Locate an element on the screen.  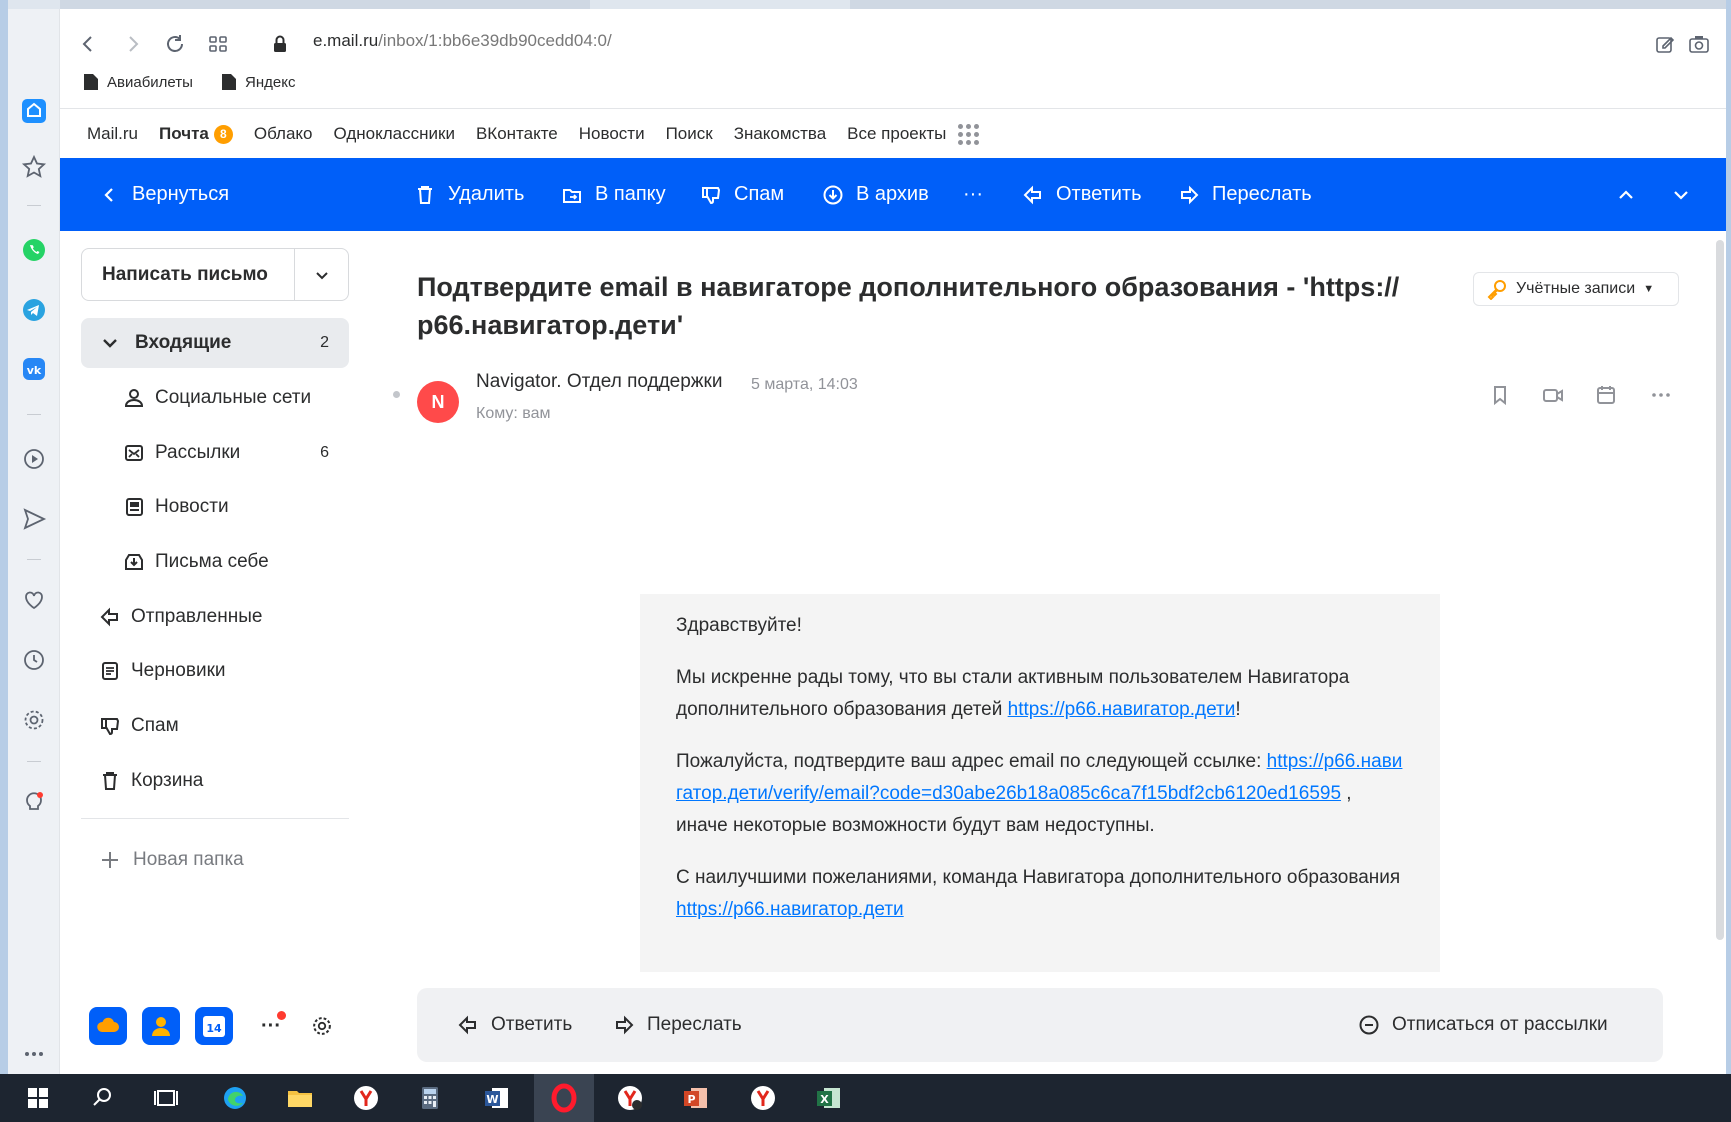
bookmark-yandex: Яндекс is located at coordinates (258, 82).